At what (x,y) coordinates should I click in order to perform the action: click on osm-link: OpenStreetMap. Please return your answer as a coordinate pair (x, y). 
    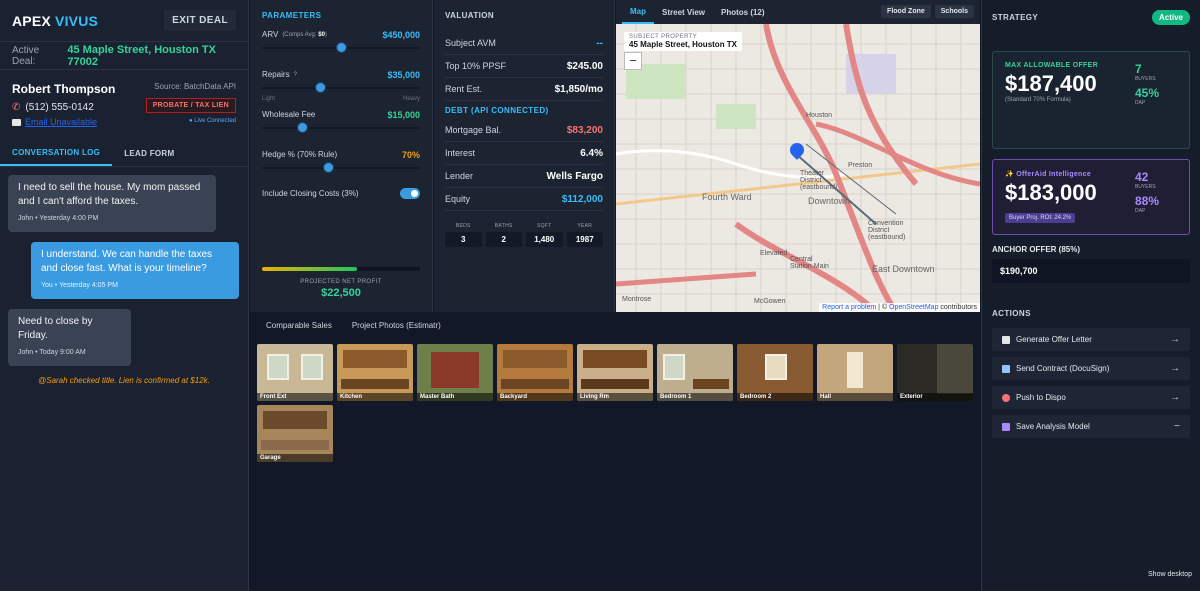
    Looking at the image, I should click on (913, 307).